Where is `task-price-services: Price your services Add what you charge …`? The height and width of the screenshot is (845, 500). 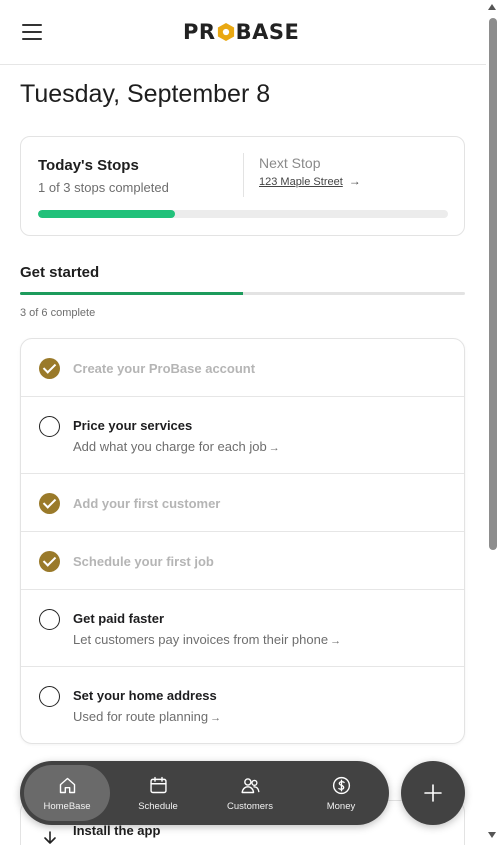
task-price-services: Price your services Add what you charge … is located at coordinates (242, 435).